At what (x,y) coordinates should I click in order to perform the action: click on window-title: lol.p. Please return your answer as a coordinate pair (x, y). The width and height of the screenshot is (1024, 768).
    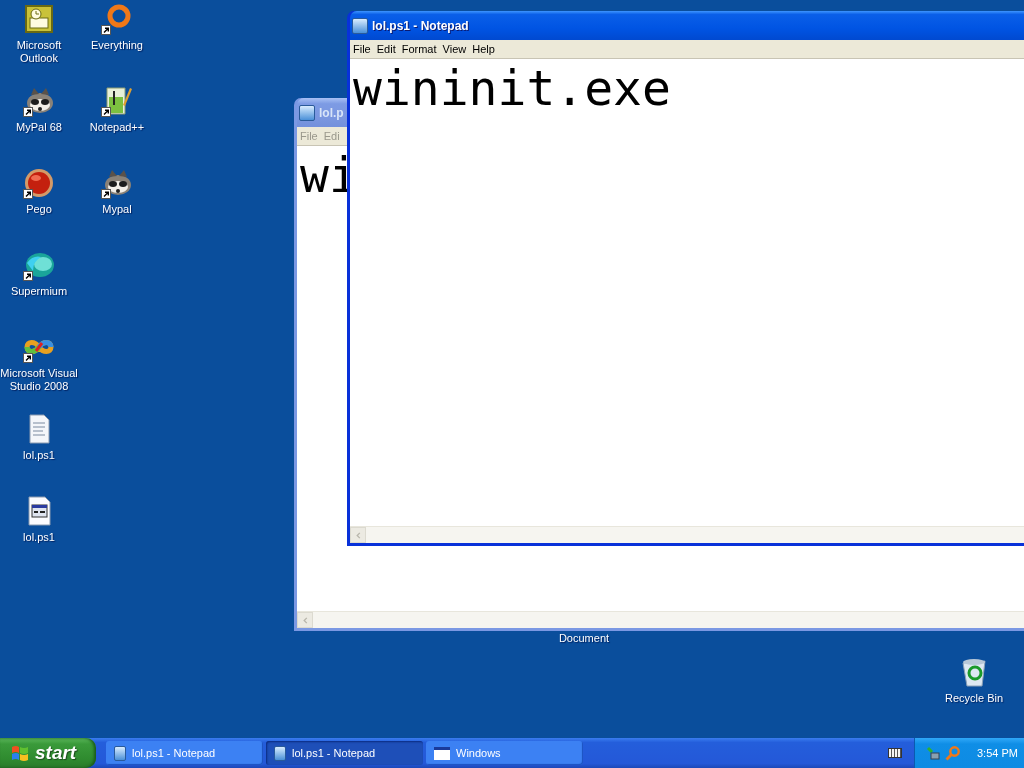
    Looking at the image, I should click on (331, 113).